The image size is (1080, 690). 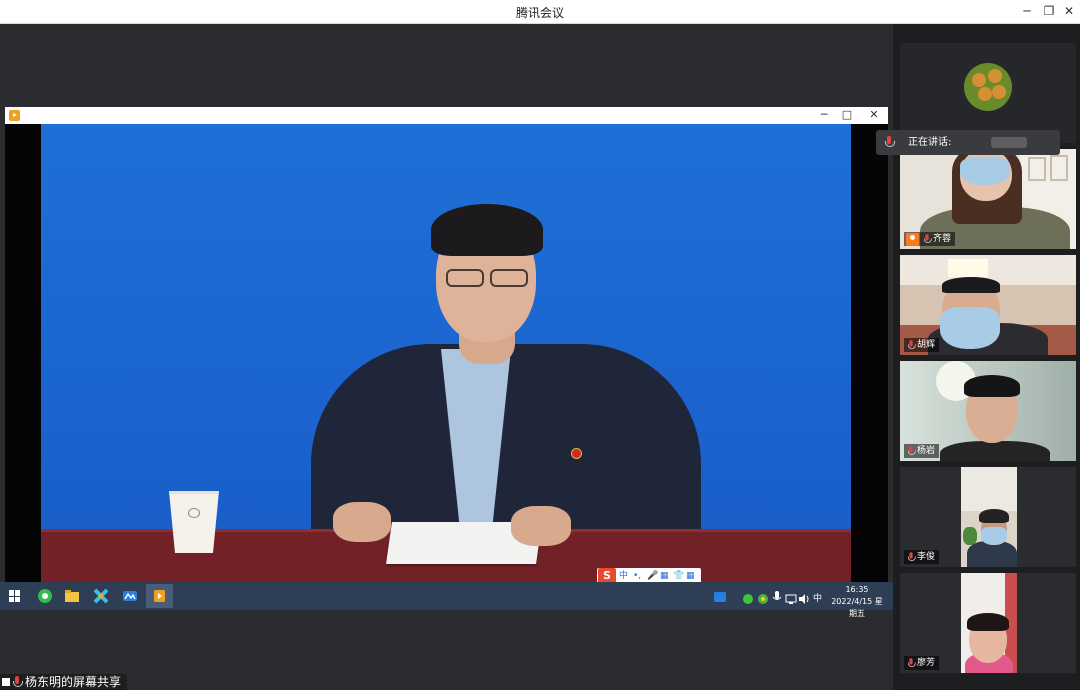 What do you see at coordinates (763, 597) in the screenshot?
I see `tray-app-icon` at bounding box center [763, 597].